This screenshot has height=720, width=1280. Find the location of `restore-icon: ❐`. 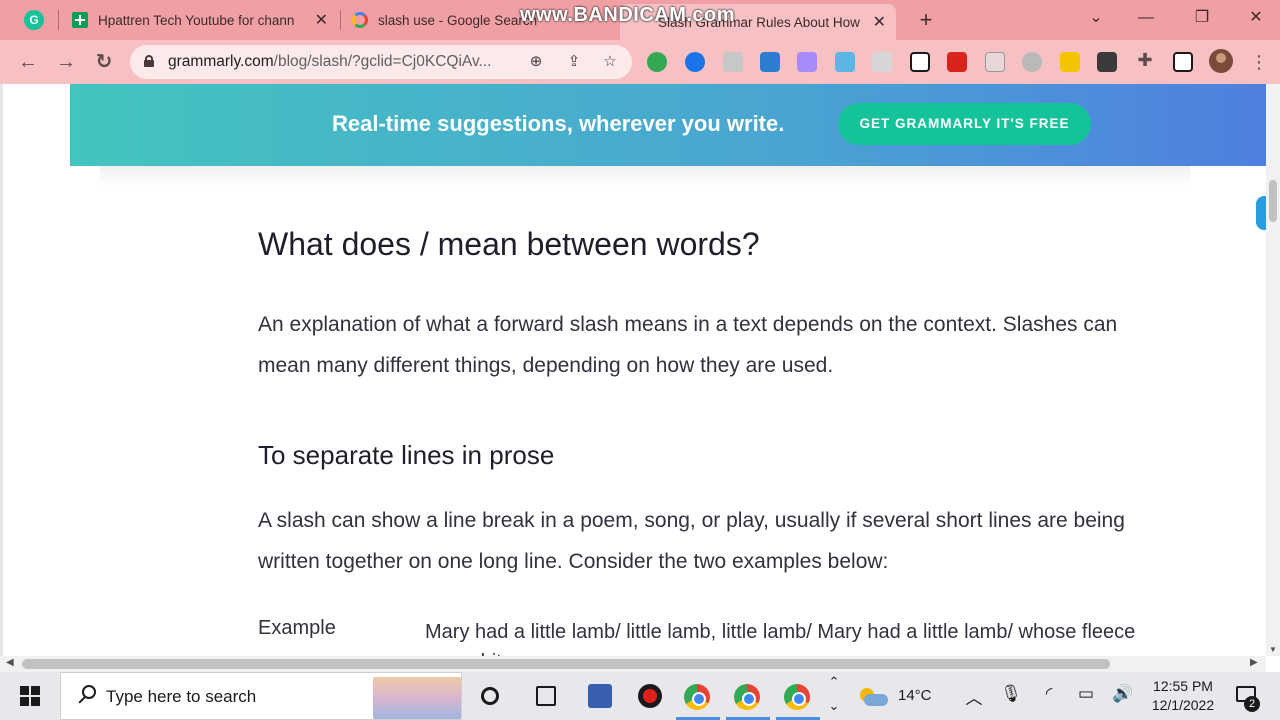

restore-icon: ❐ is located at coordinates (1202, 18).